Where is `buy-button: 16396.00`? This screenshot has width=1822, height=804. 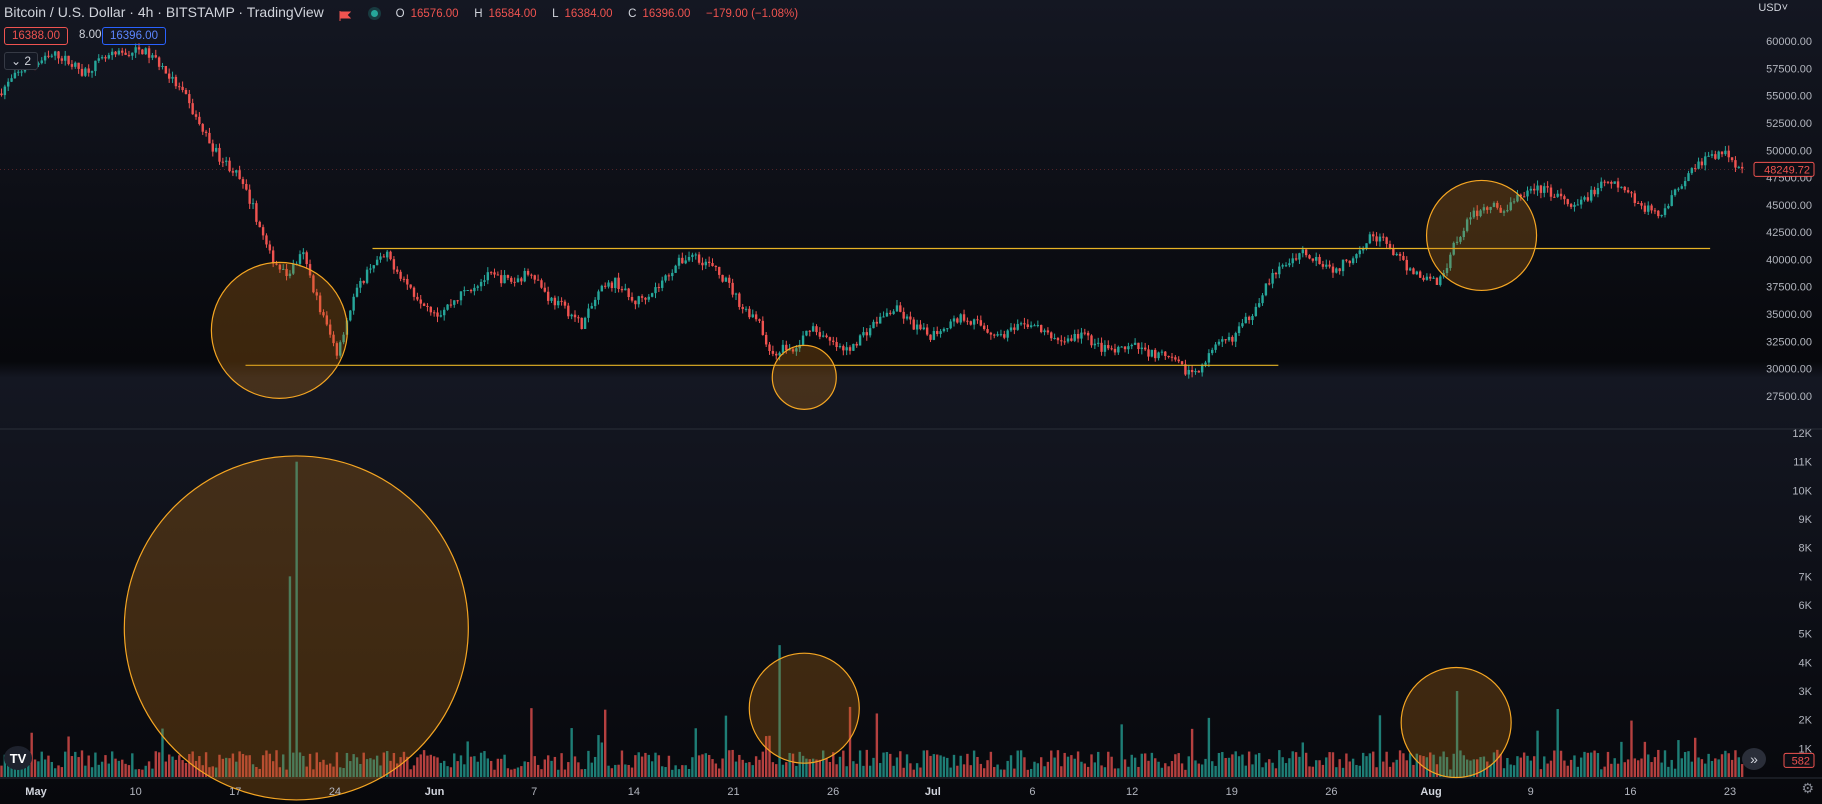
buy-button: 16396.00 is located at coordinates (134, 36).